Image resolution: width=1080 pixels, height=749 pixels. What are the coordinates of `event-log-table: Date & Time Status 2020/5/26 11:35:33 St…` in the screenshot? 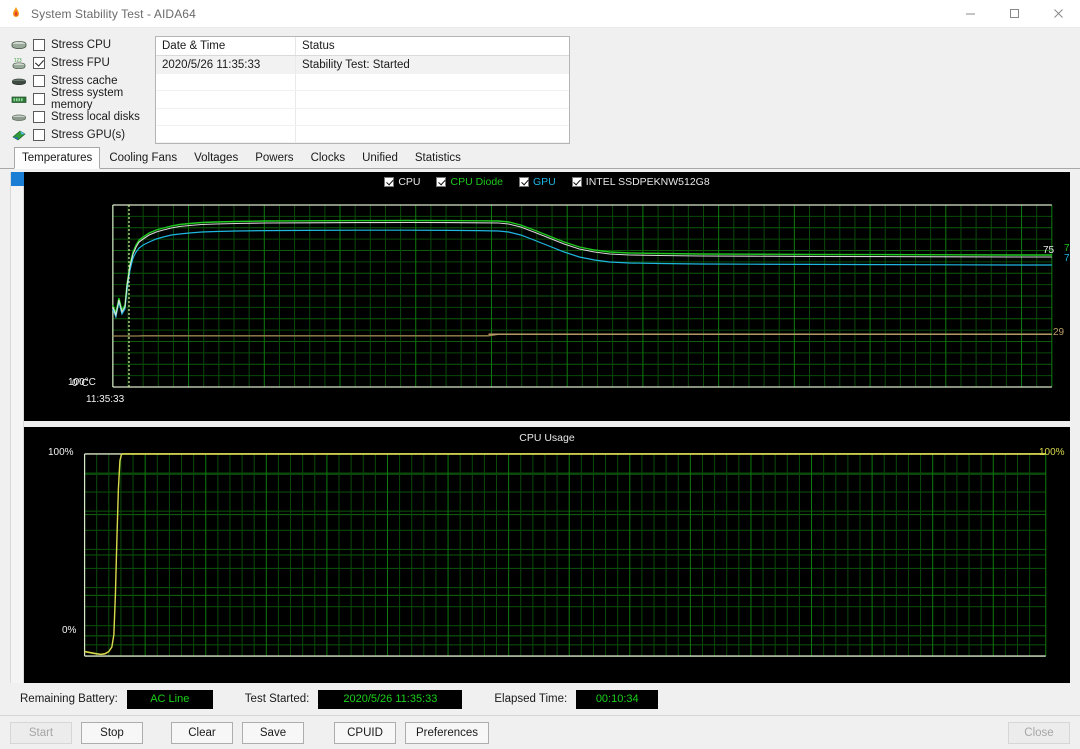 It's located at (362, 90).